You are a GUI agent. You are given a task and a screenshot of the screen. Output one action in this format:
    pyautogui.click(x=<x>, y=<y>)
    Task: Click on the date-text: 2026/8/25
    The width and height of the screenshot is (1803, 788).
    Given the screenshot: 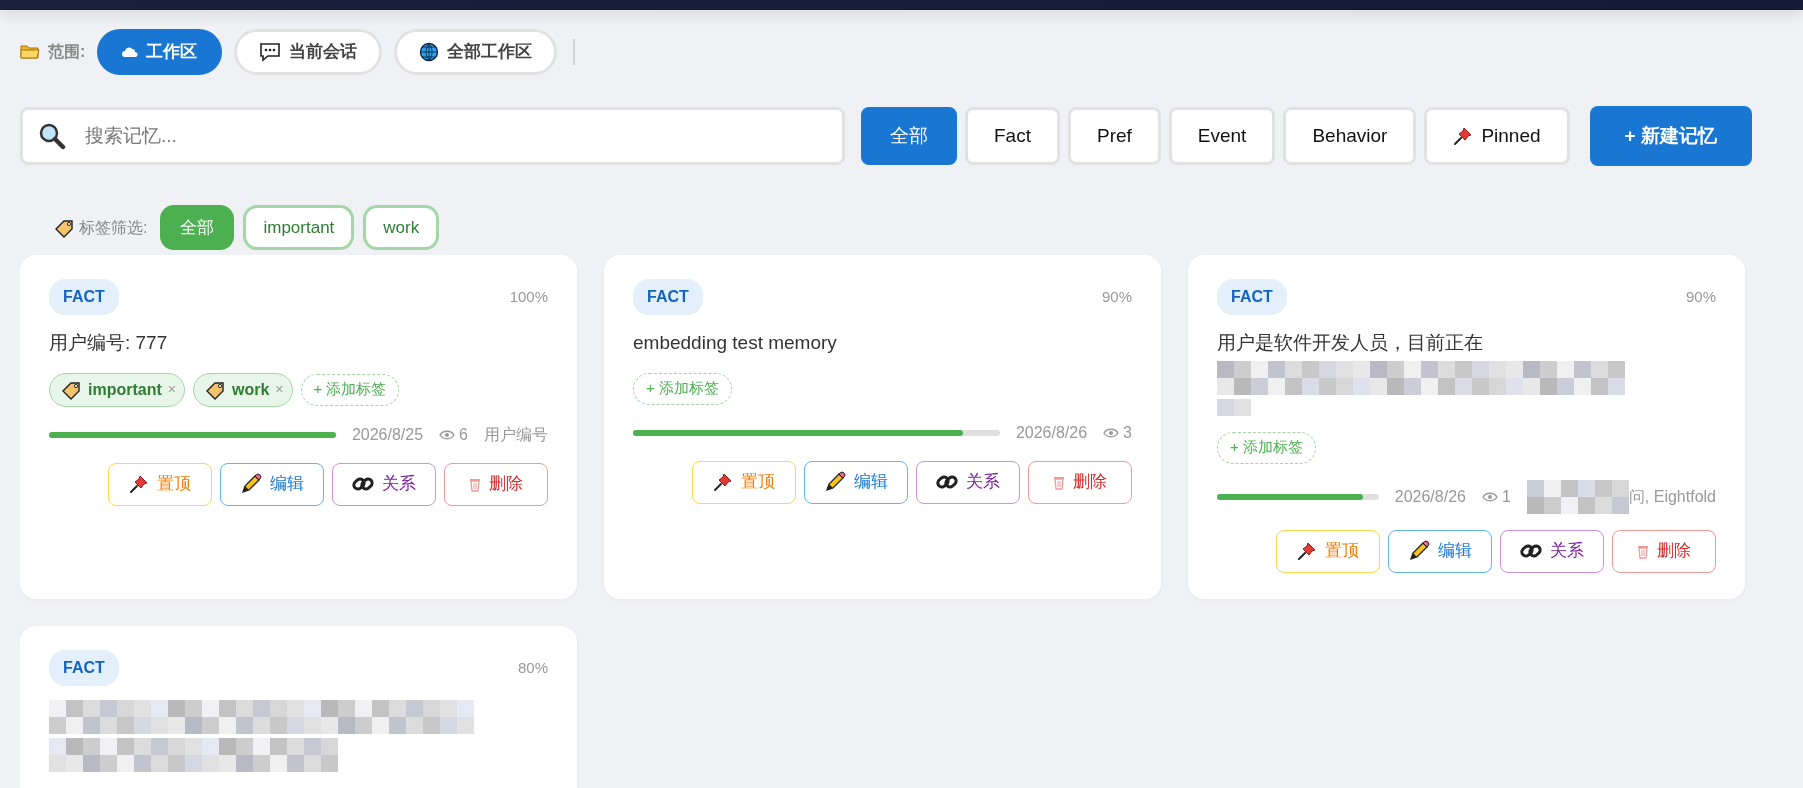 What is the action you would take?
    pyautogui.click(x=387, y=434)
    